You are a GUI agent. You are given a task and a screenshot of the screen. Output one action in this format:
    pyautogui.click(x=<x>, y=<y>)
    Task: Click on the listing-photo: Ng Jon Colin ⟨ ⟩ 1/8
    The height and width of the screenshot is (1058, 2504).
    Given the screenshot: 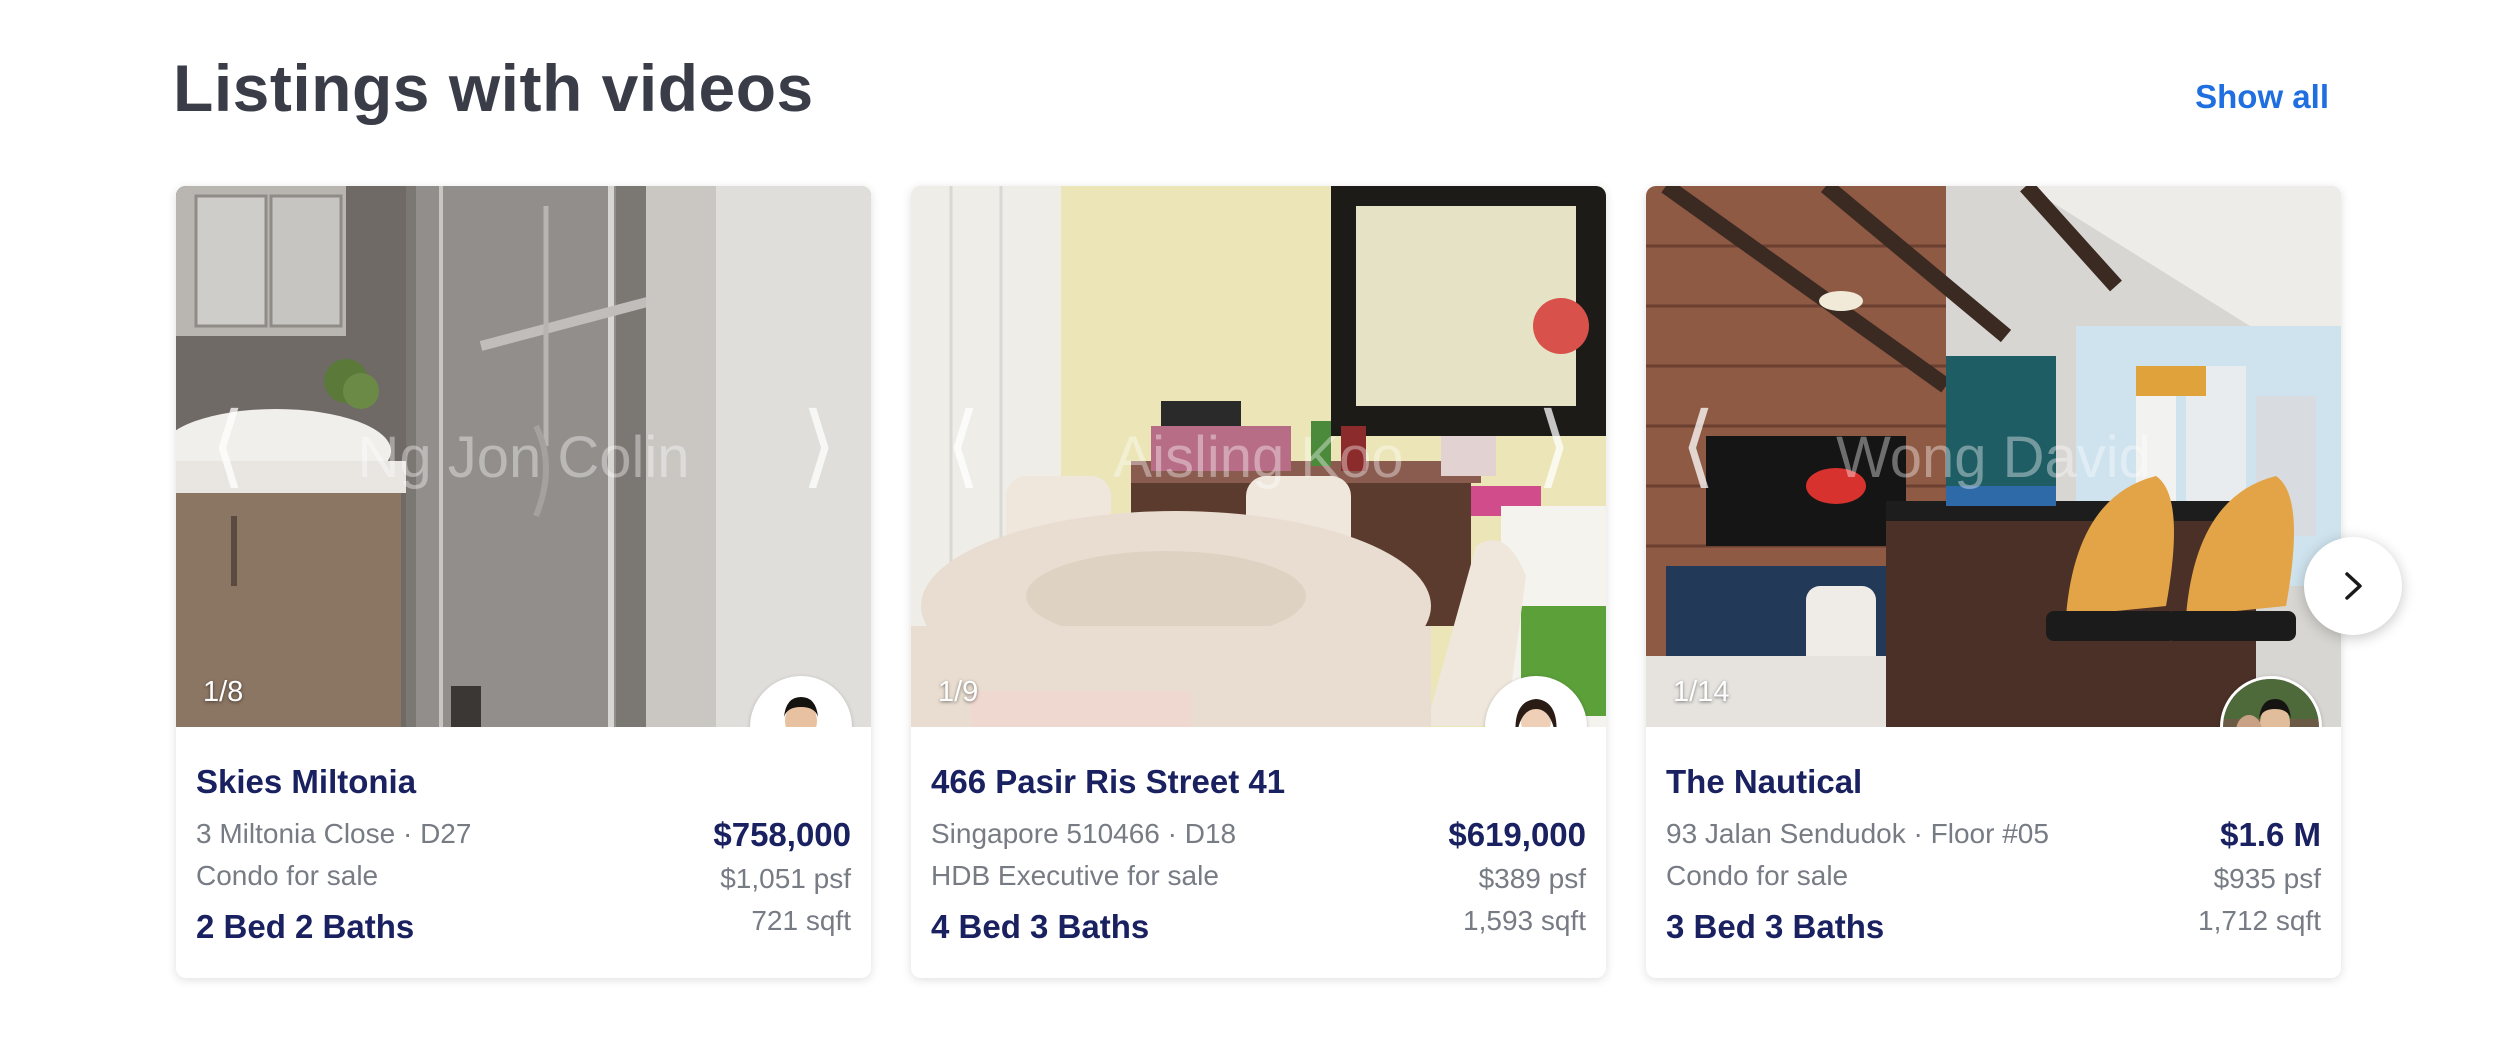 What is the action you would take?
    pyautogui.click(x=523, y=456)
    